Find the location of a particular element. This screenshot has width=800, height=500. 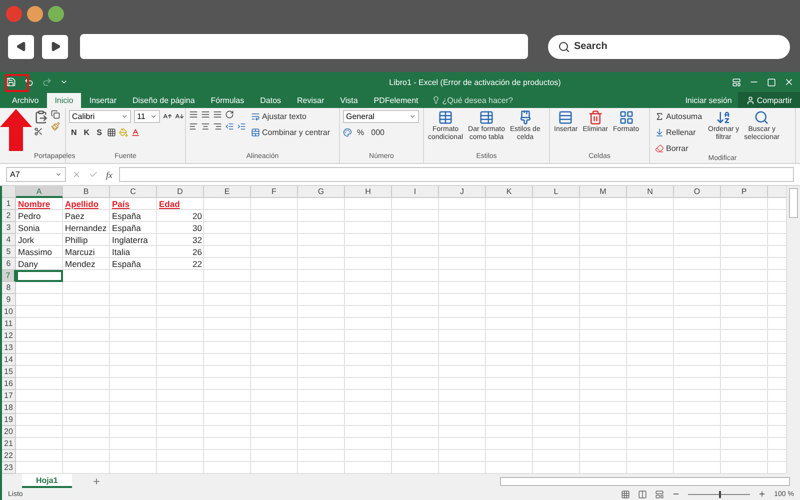

row-header: 14 is located at coordinates (9, 360).